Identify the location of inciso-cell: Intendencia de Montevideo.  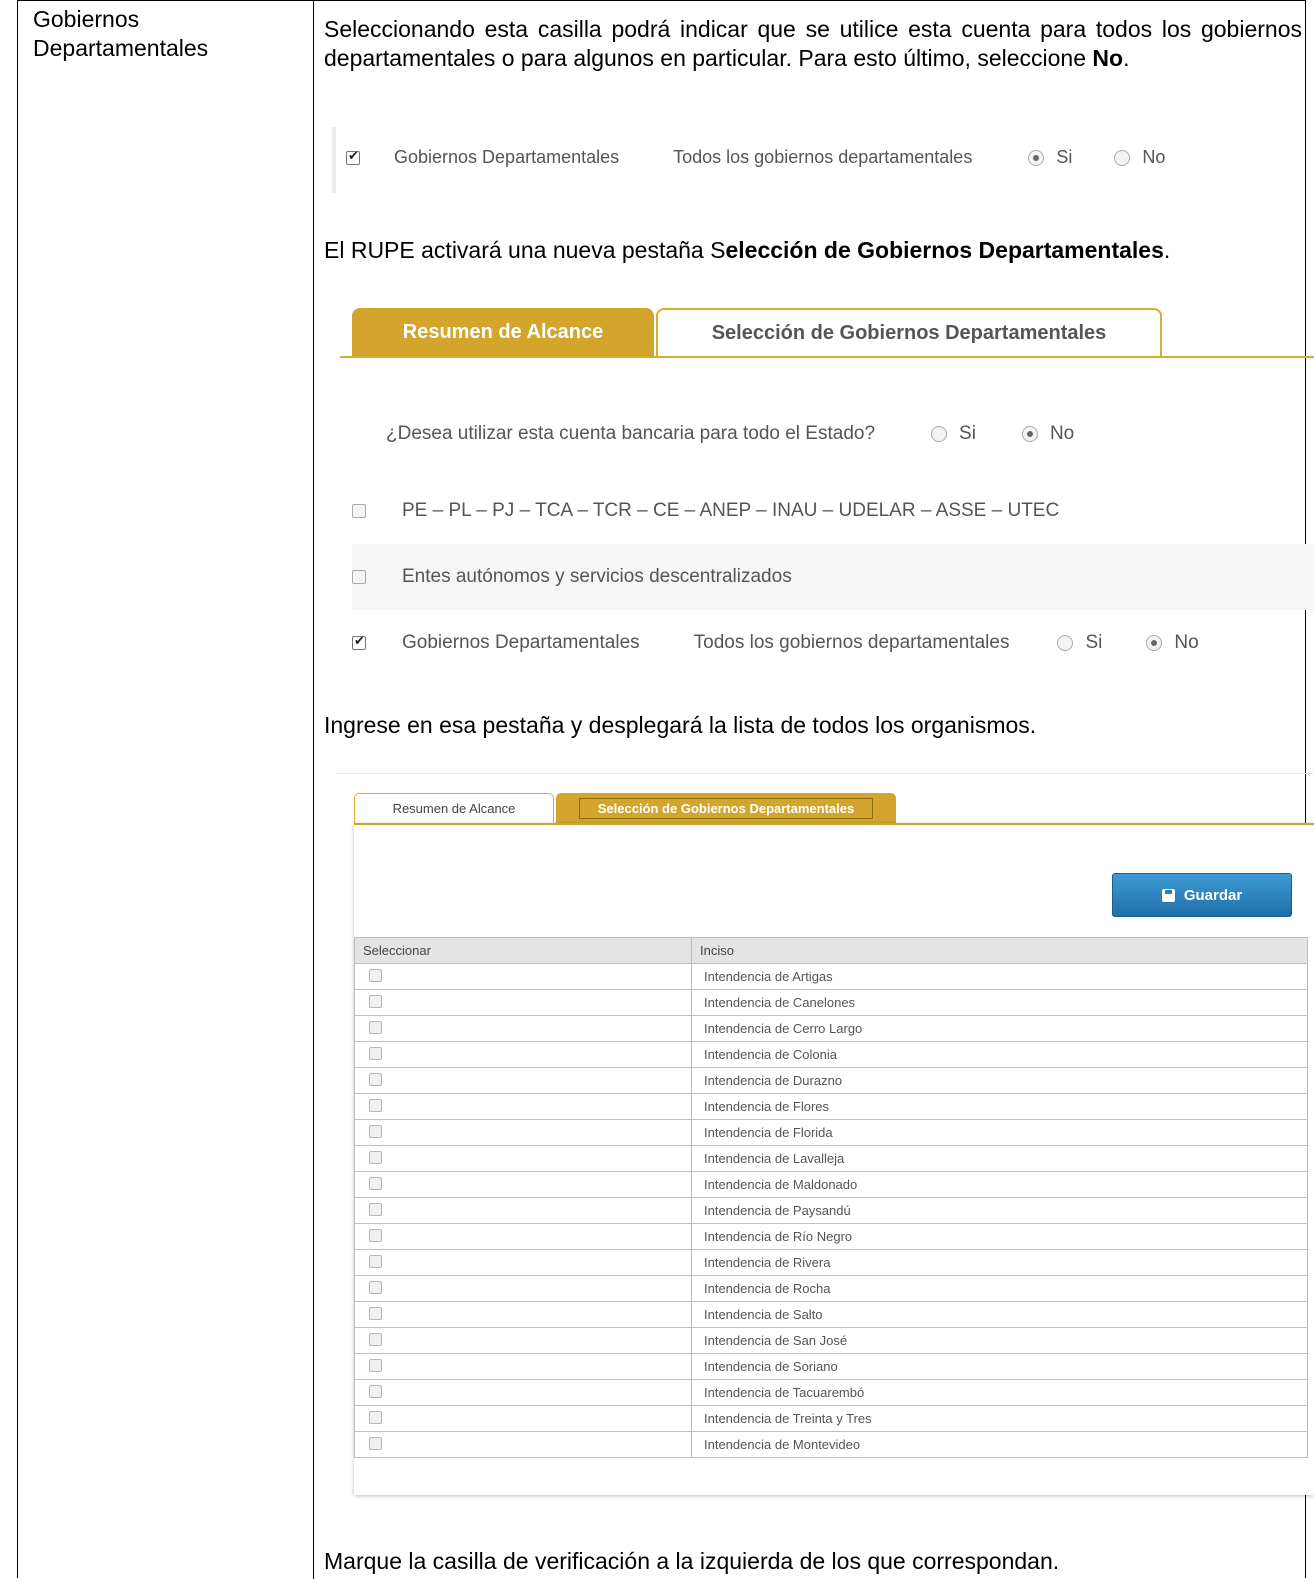
(999, 1444).